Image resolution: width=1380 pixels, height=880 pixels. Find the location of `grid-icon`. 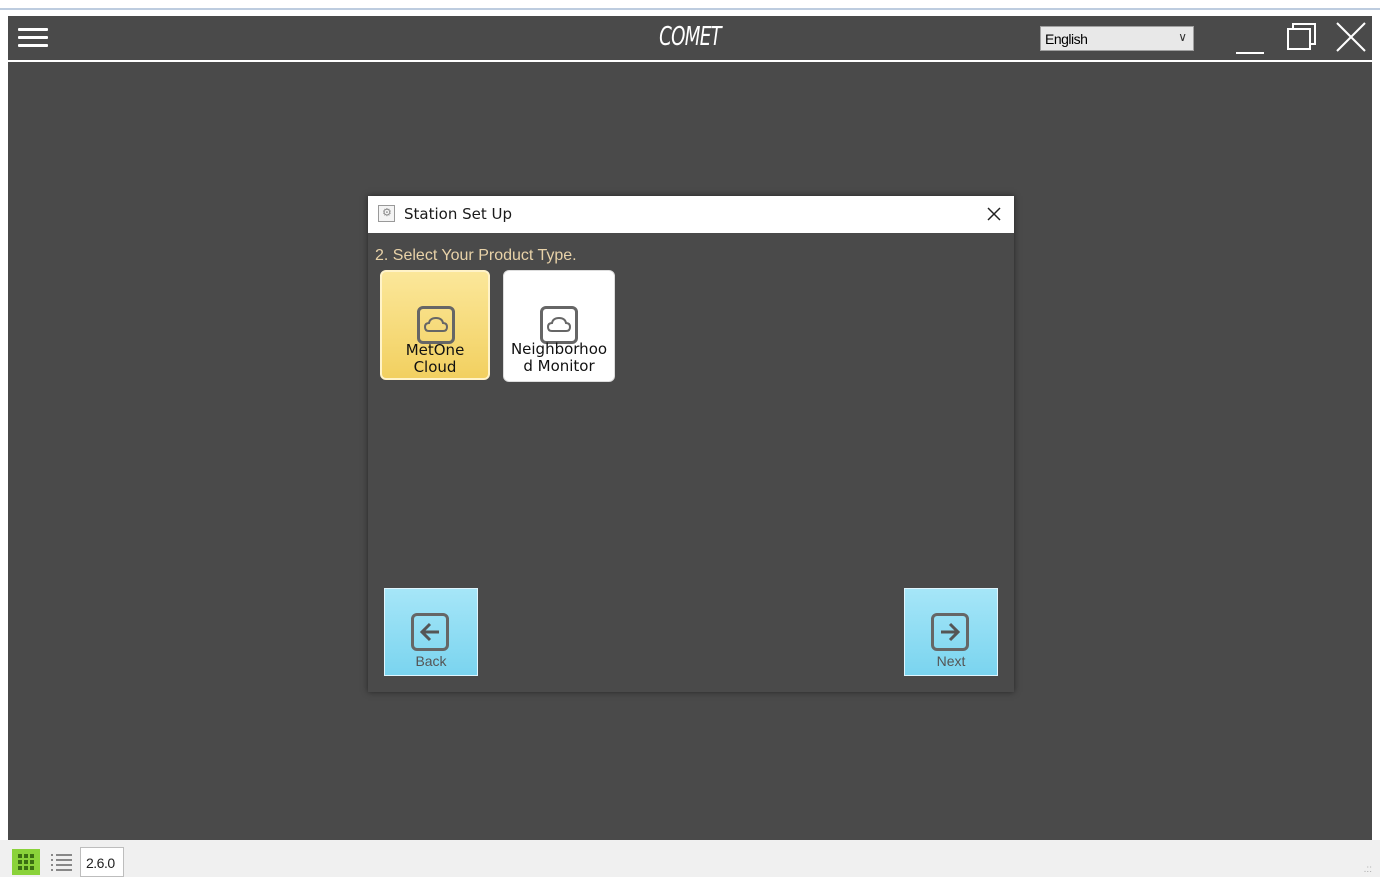

grid-icon is located at coordinates (26, 862).